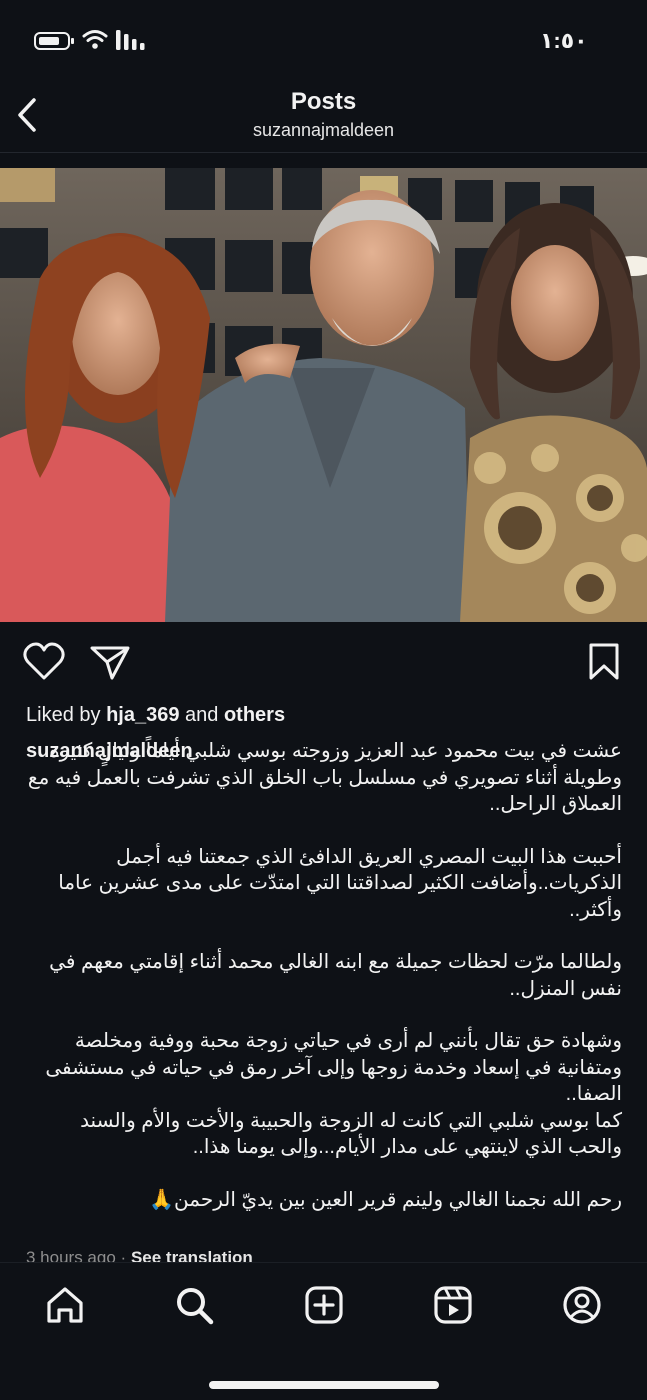  What do you see at coordinates (604, 662) in the screenshot?
I see `save-bookmark-icon` at bounding box center [604, 662].